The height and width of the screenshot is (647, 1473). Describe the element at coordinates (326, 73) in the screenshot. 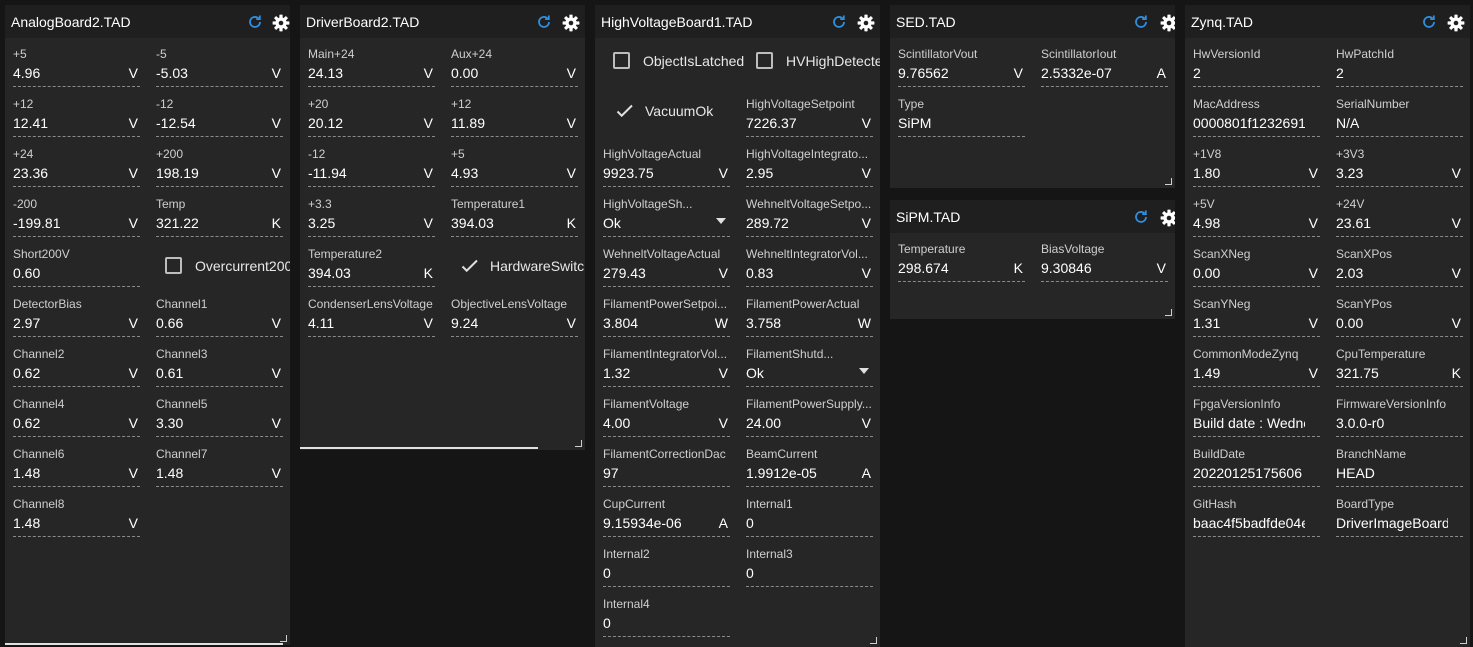

I see `field-value: 24.13` at that location.